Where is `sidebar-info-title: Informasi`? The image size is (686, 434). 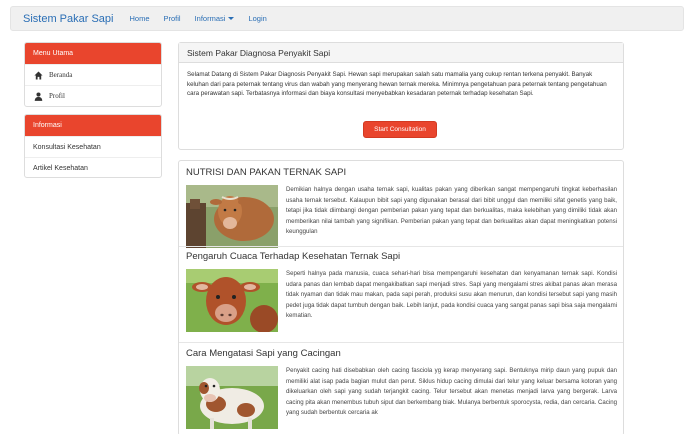 sidebar-info-title: Informasi is located at coordinates (93, 125).